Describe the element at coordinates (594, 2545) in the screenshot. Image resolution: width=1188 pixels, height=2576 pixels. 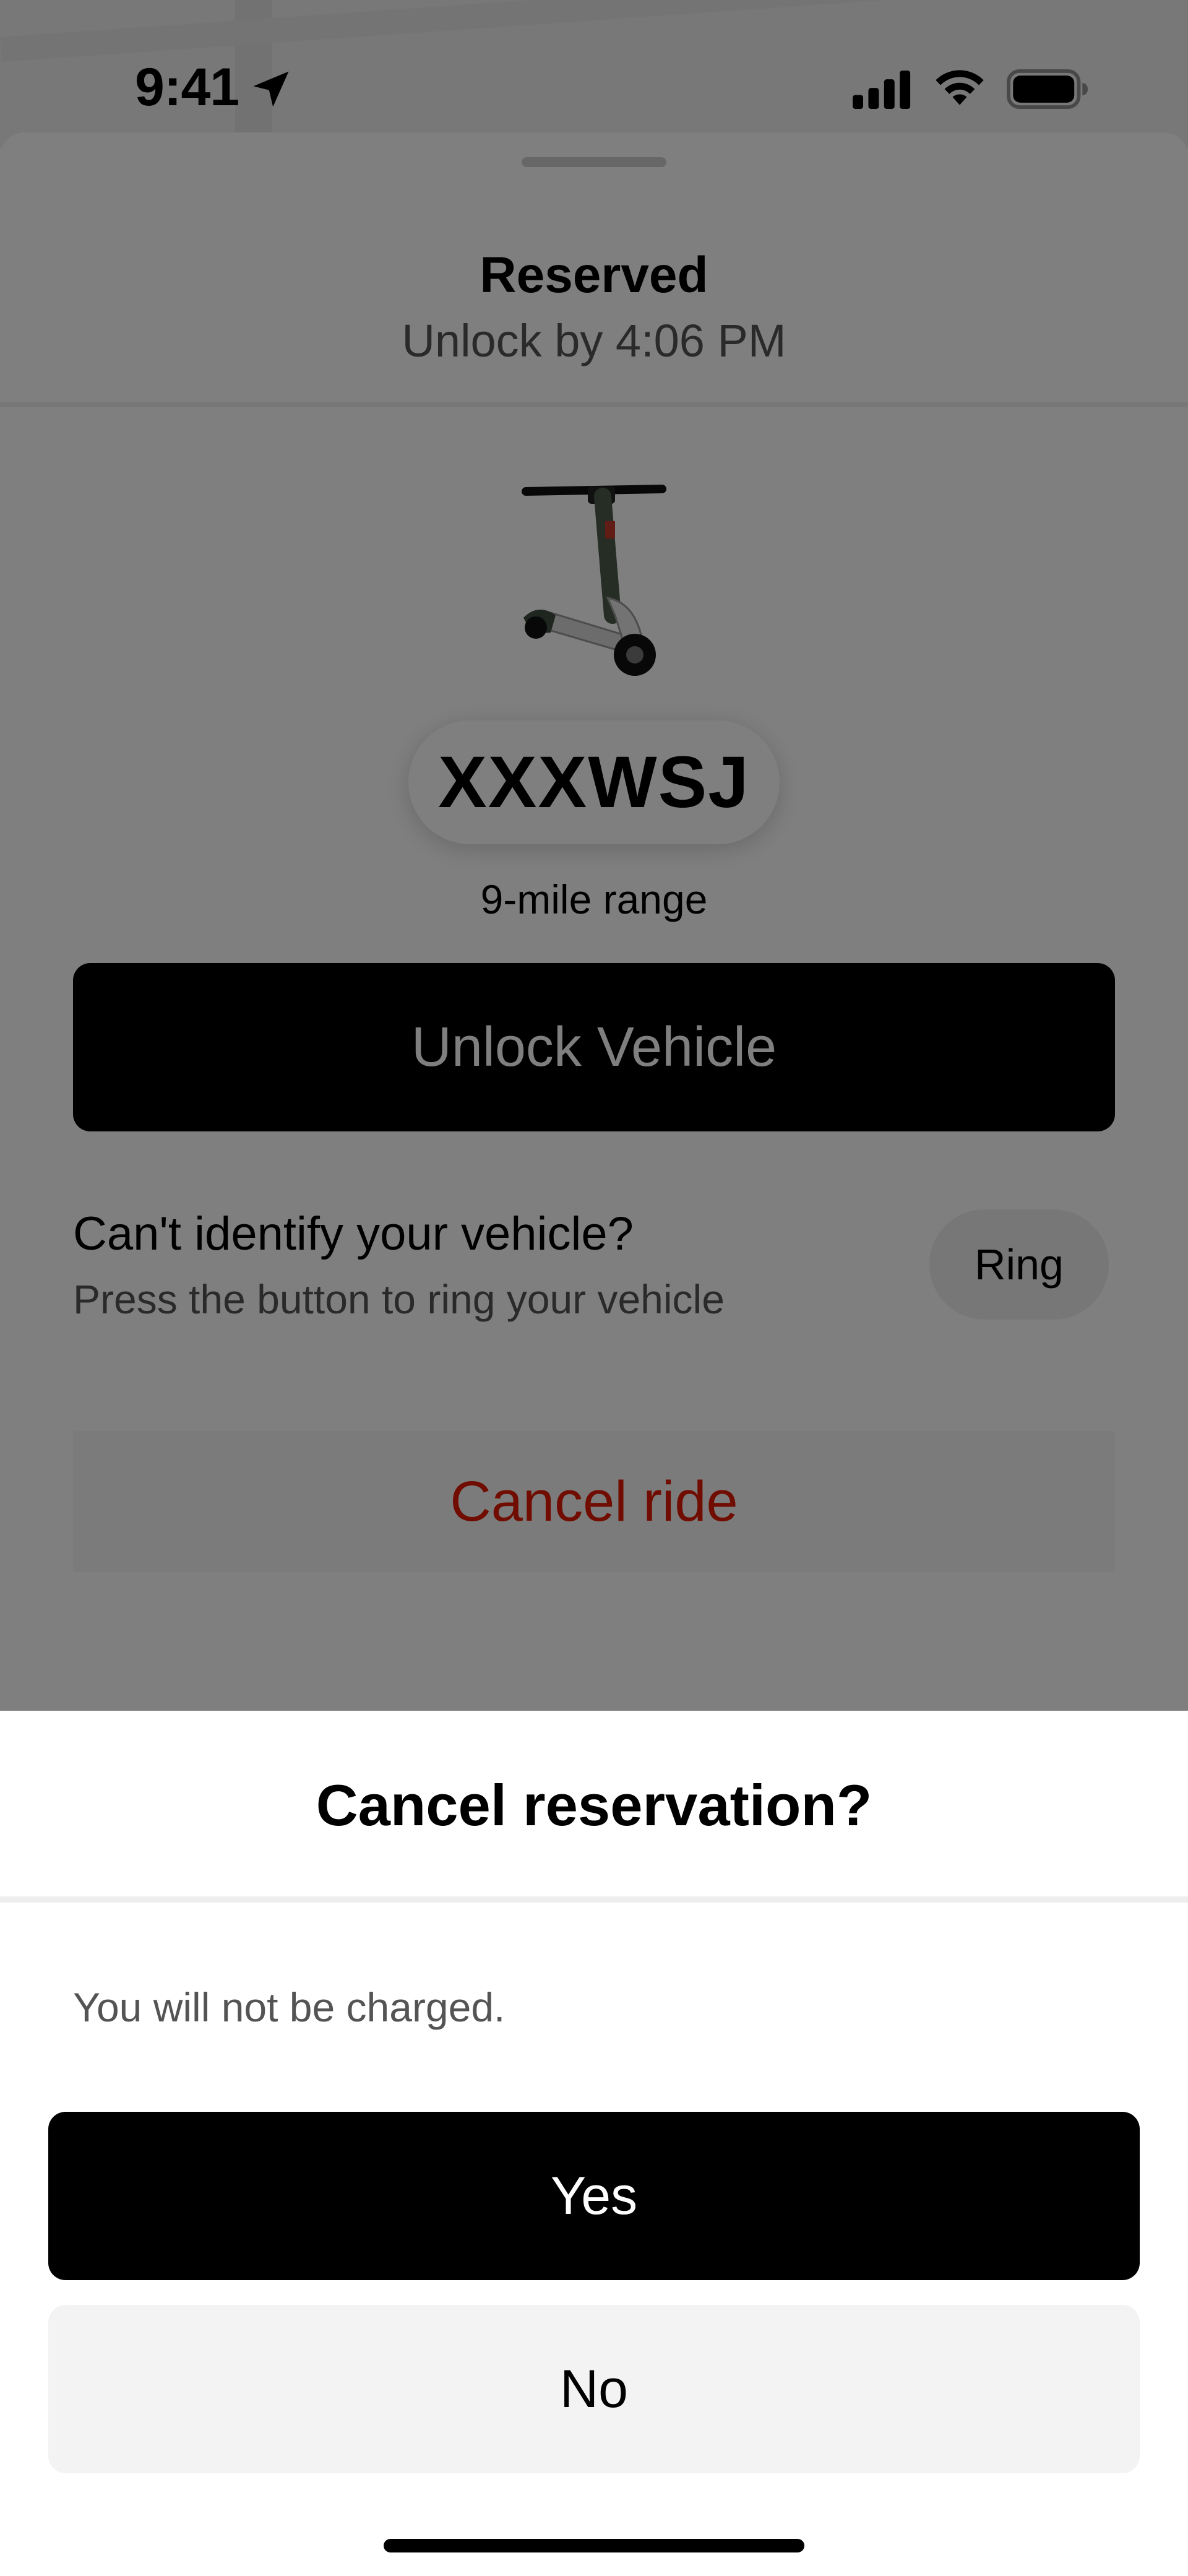
I see `home-indicator` at that location.